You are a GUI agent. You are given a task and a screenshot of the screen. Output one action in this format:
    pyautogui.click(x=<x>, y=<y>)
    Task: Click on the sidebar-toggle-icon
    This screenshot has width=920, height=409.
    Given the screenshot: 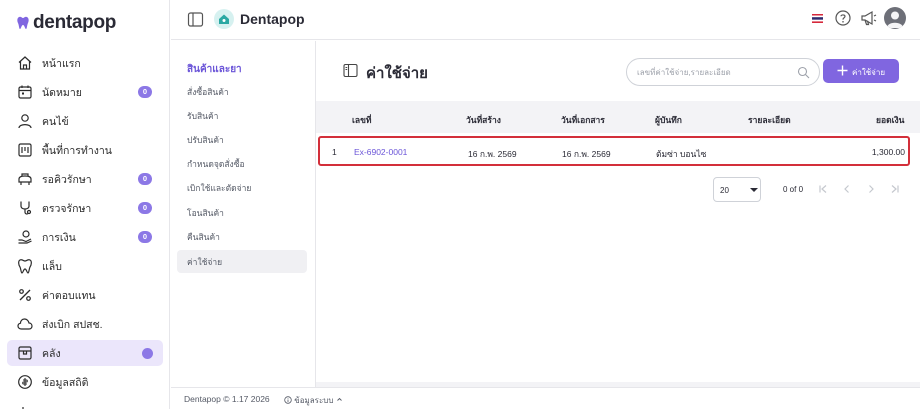 What is the action you would take?
    pyautogui.click(x=195, y=19)
    